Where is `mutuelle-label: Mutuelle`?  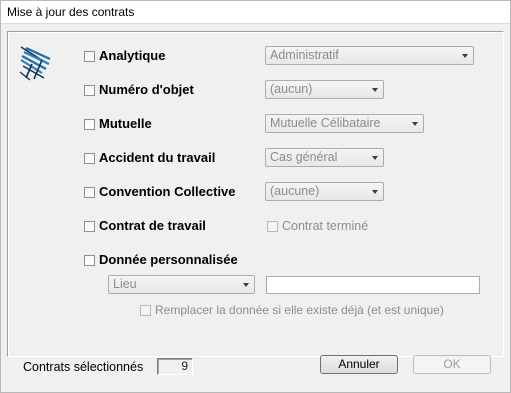 mutuelle-label: Mutuelle is located at coordinates (125, 123).